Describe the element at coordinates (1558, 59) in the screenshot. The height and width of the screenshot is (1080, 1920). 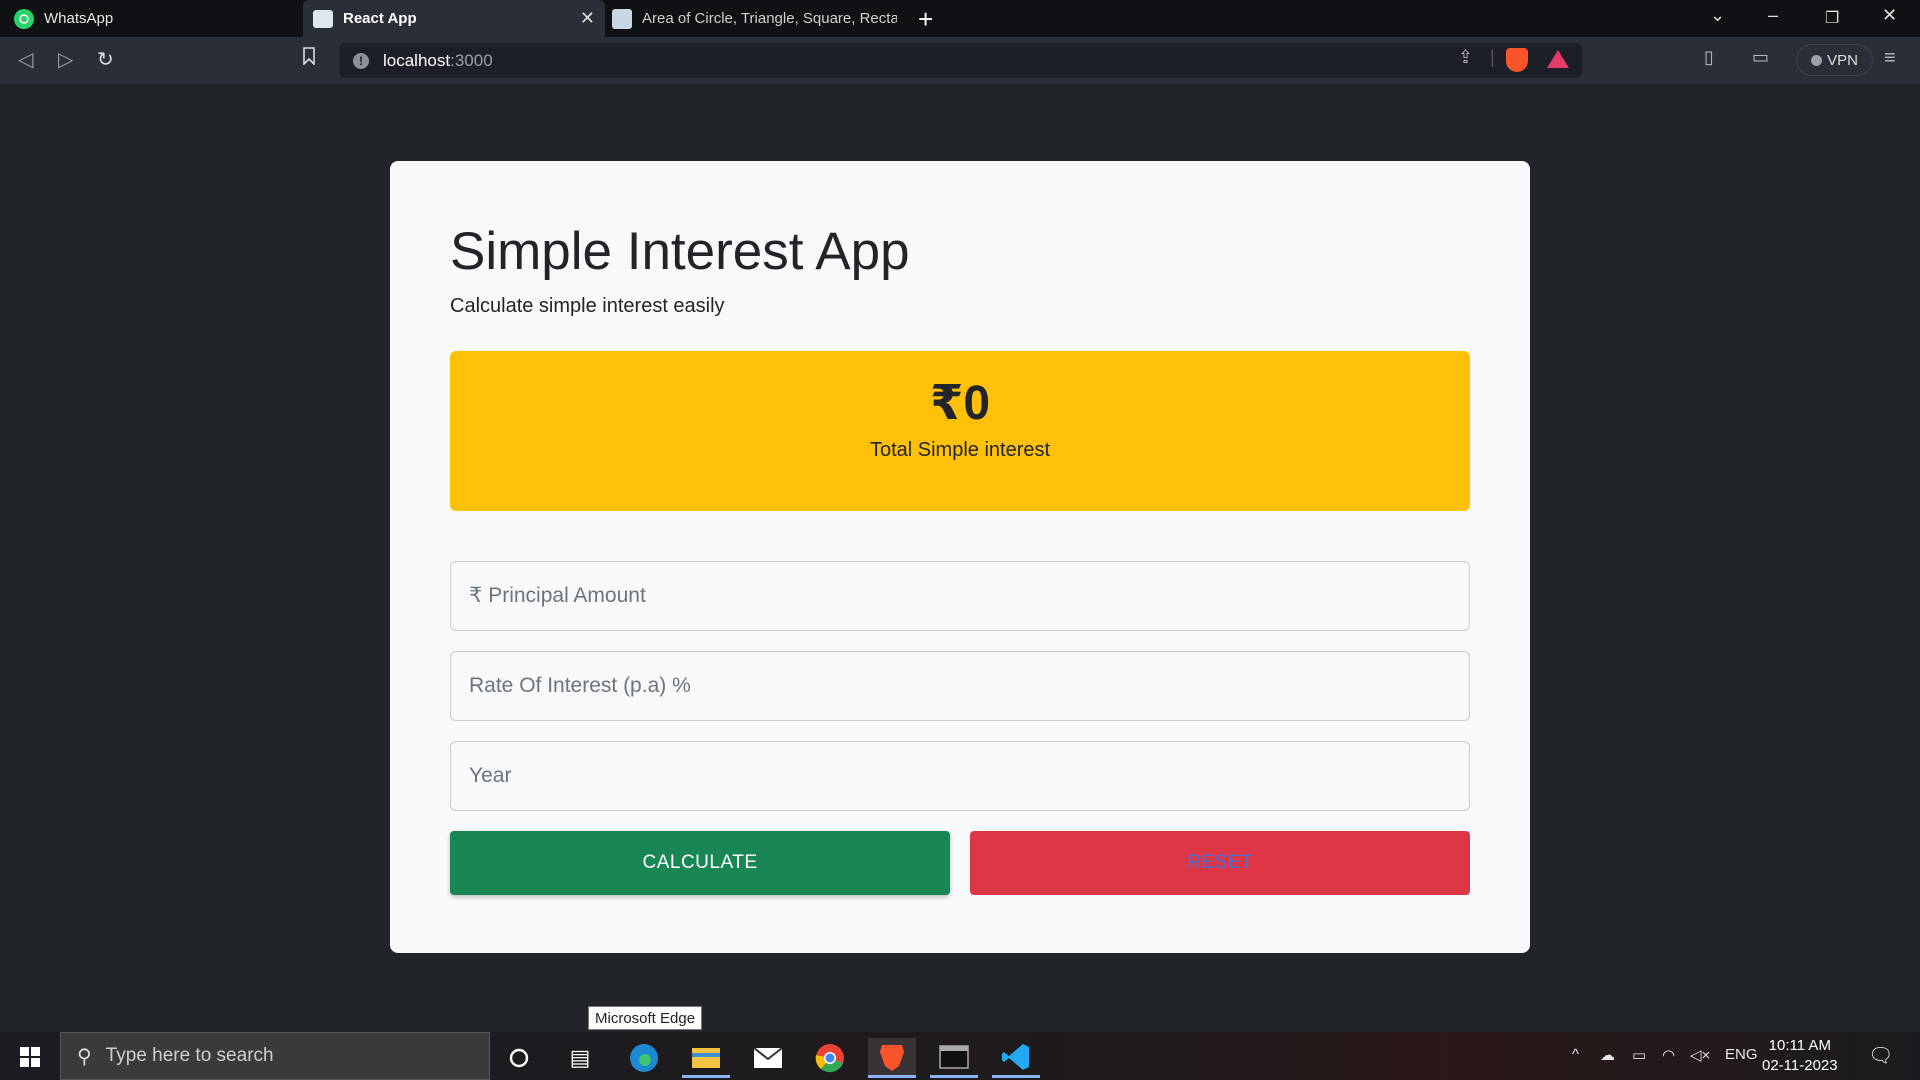
I see `brave-rewards-icon` at that location.